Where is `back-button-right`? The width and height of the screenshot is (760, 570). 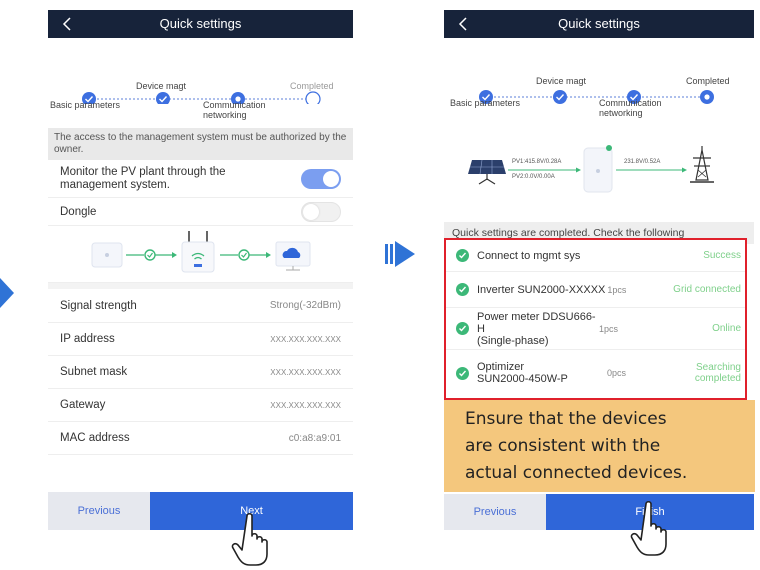
back-button-right is located at coordinates (463, 24).